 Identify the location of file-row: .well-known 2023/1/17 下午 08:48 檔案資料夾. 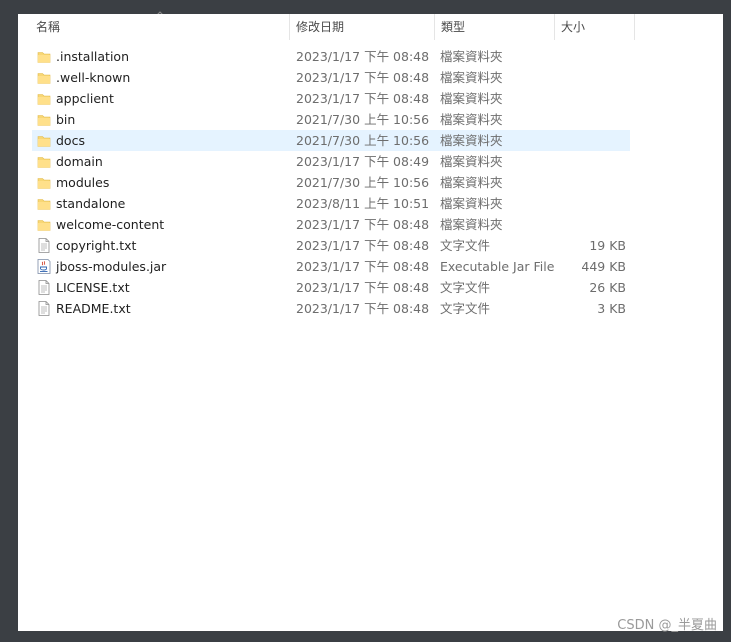
(331, 77).